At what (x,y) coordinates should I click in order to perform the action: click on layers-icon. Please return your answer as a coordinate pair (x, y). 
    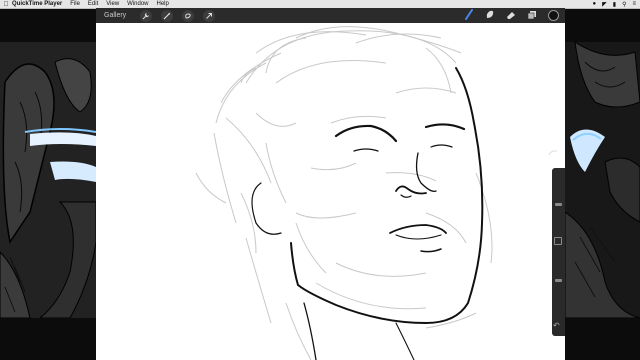
    Looking at the image, I should click on (532, 16).